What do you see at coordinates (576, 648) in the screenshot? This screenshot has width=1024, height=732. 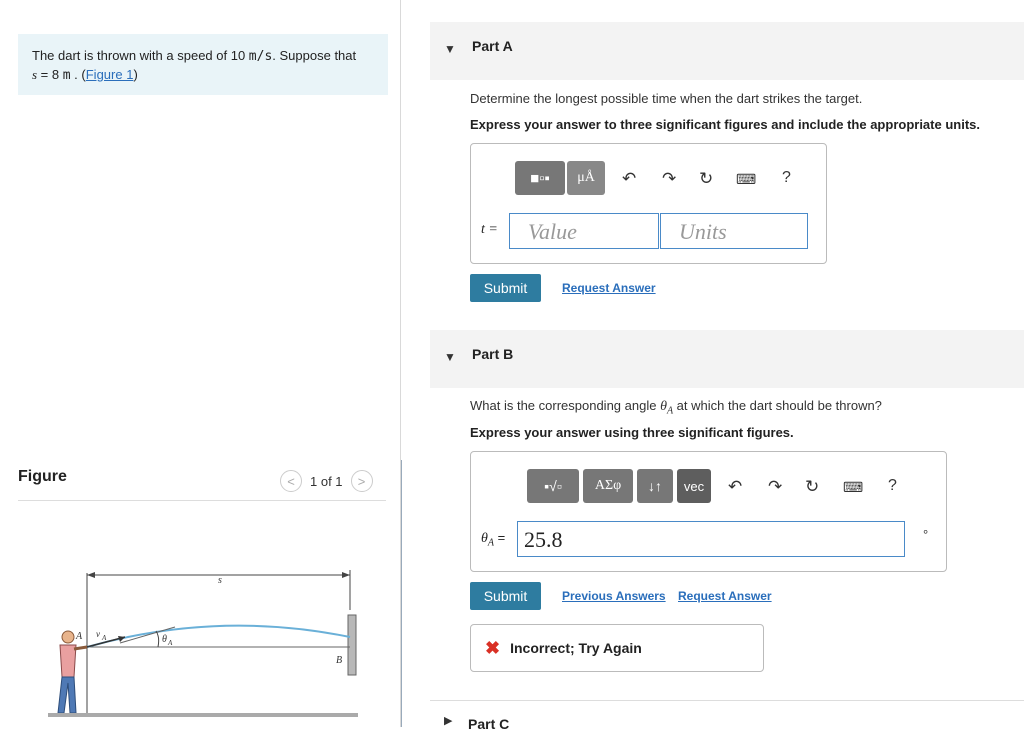 I see `feedback-text: Incorrect; Try Again` at bounding box center [576, 648].